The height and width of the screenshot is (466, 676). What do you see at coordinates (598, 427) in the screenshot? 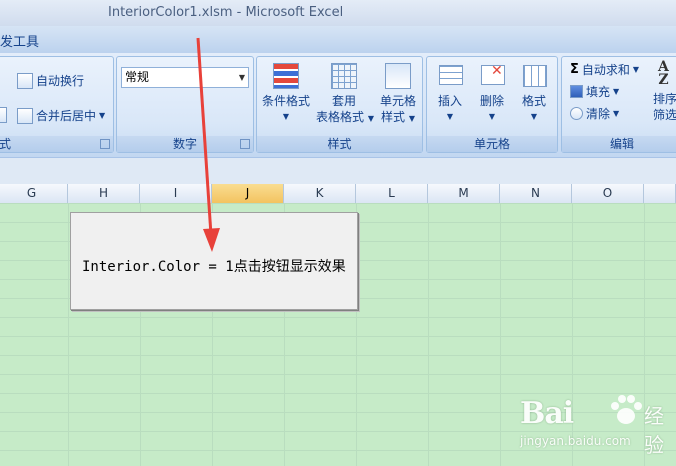
I see `baidu-watermark: Bai 经验 jingyan.baidu.com` at bounding box center [598, 427].